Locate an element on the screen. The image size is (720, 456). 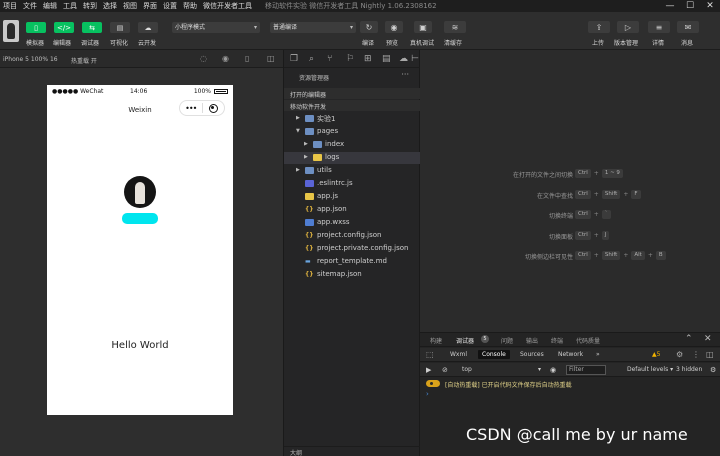
tree-folder-exp1: ▶ 实验1 is located at coordinates (352, 119).